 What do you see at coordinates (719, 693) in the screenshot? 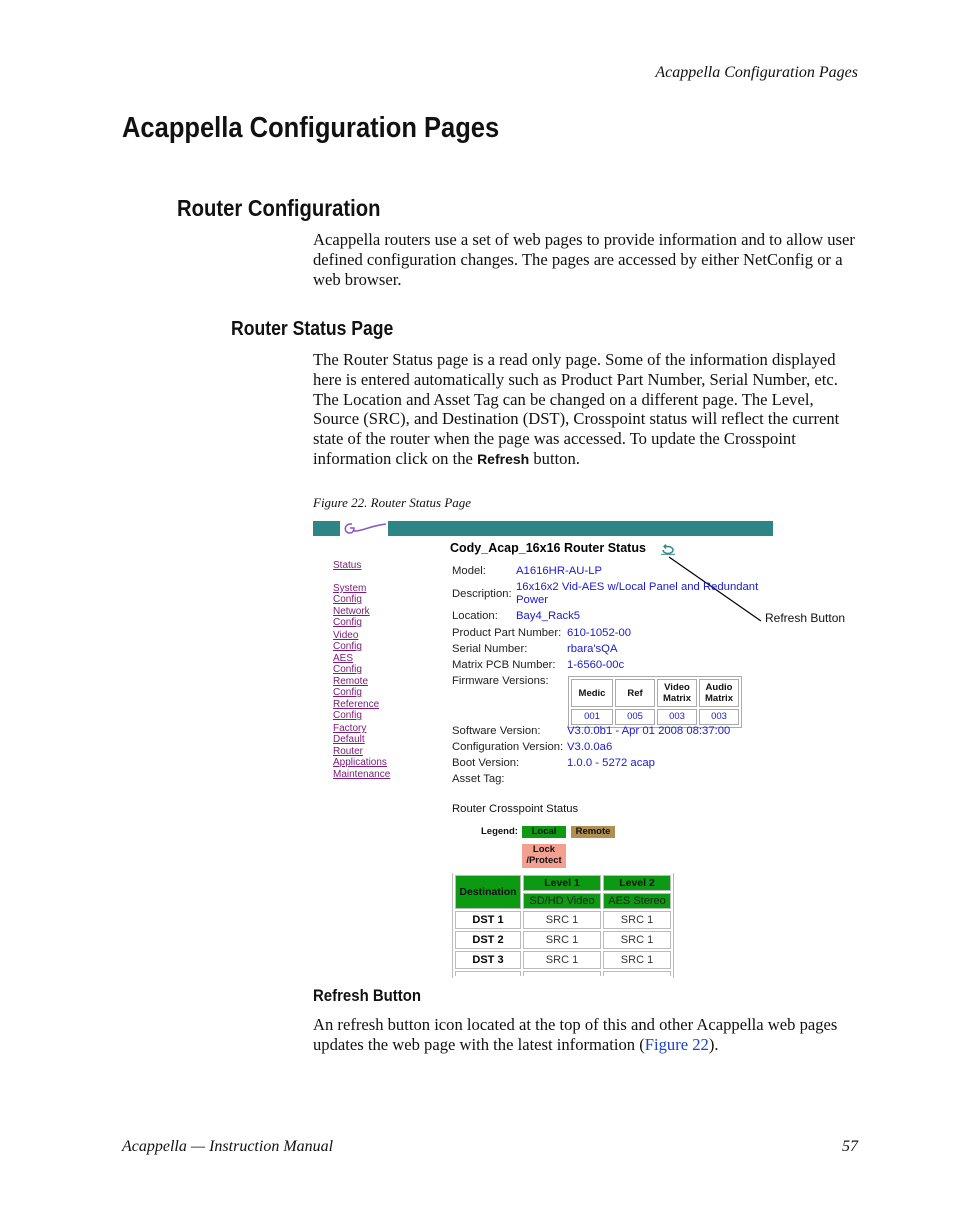
I see `fw-header: Audio Matrix` at bounding box center [719, 693].